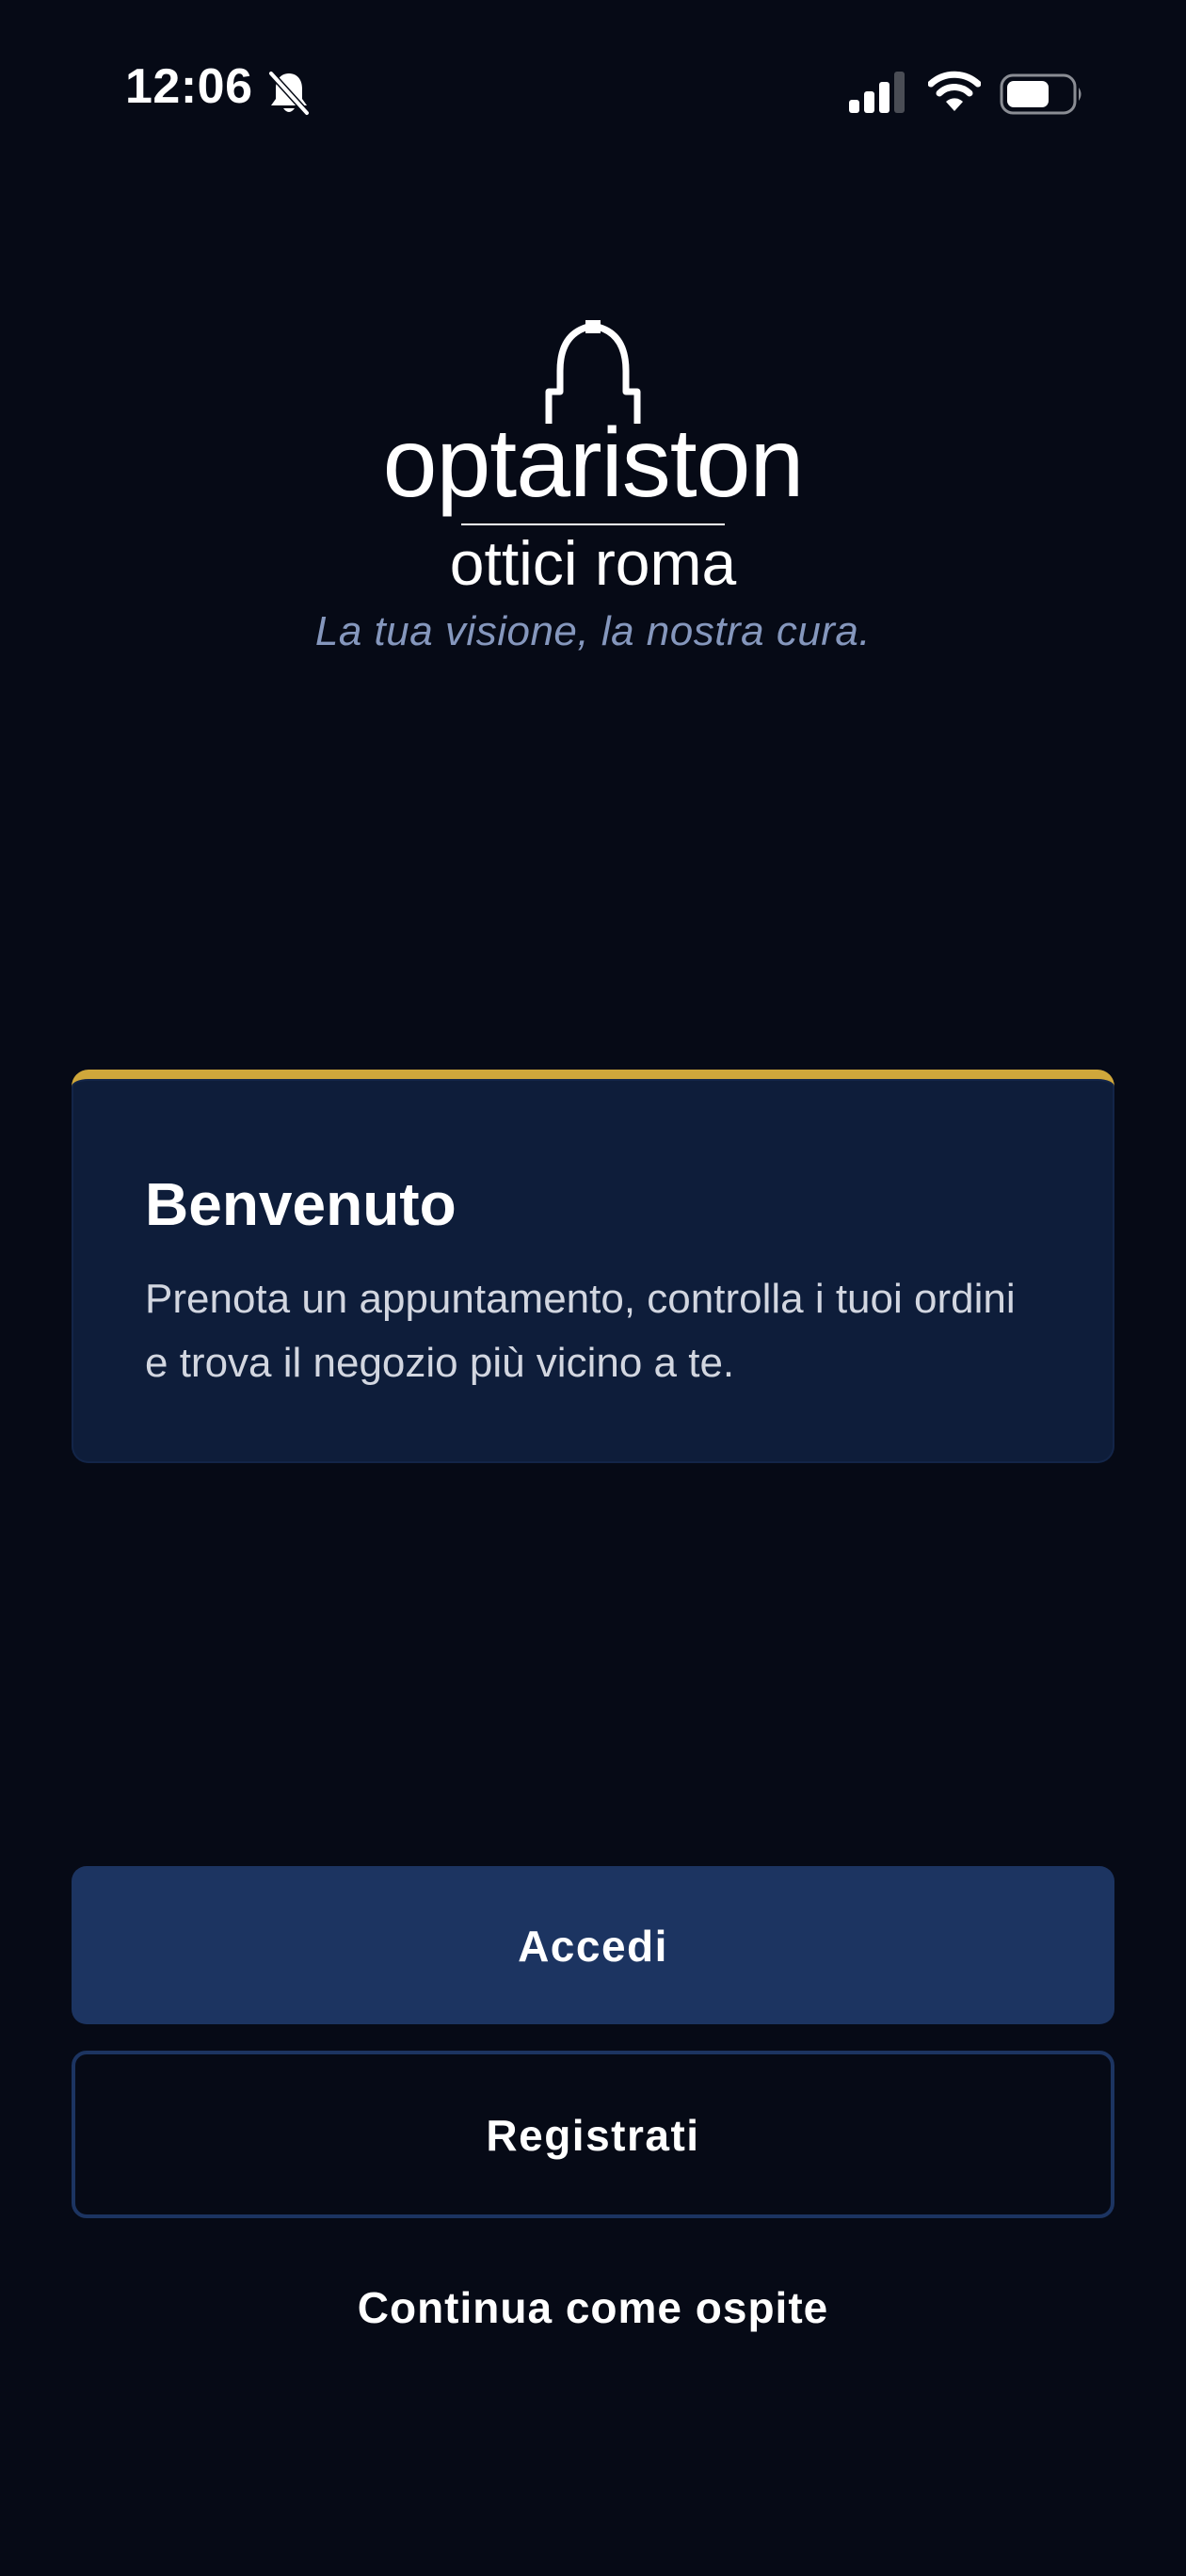 The height and width of the screenshot is (2576, 1186). I want to click on bell-slash-icon, so click(289, 93).